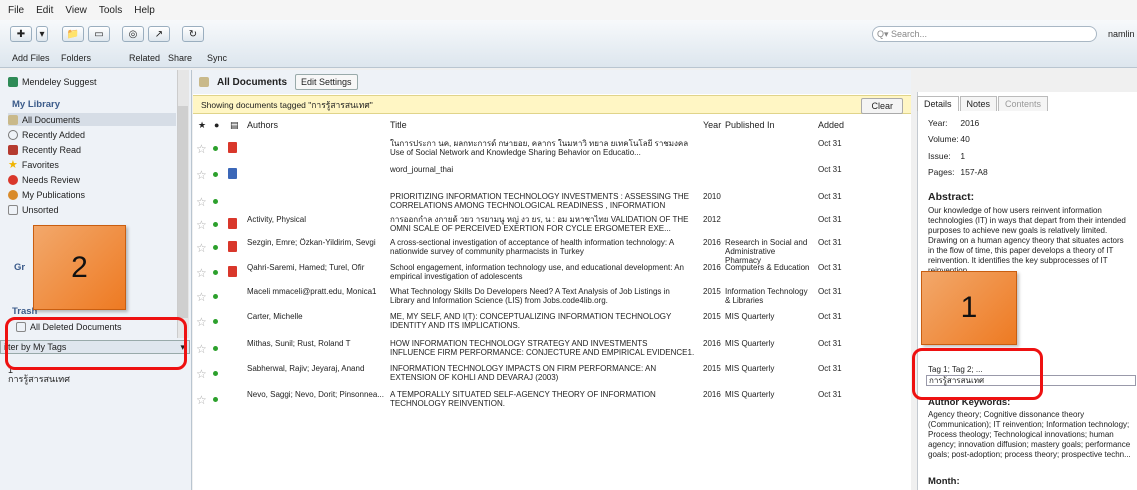 This screenshot has height=490, width=1137. Describe the element at coordinates (73, 34) in the screenshot. I see `folder-add-icon: 📁` at that location.